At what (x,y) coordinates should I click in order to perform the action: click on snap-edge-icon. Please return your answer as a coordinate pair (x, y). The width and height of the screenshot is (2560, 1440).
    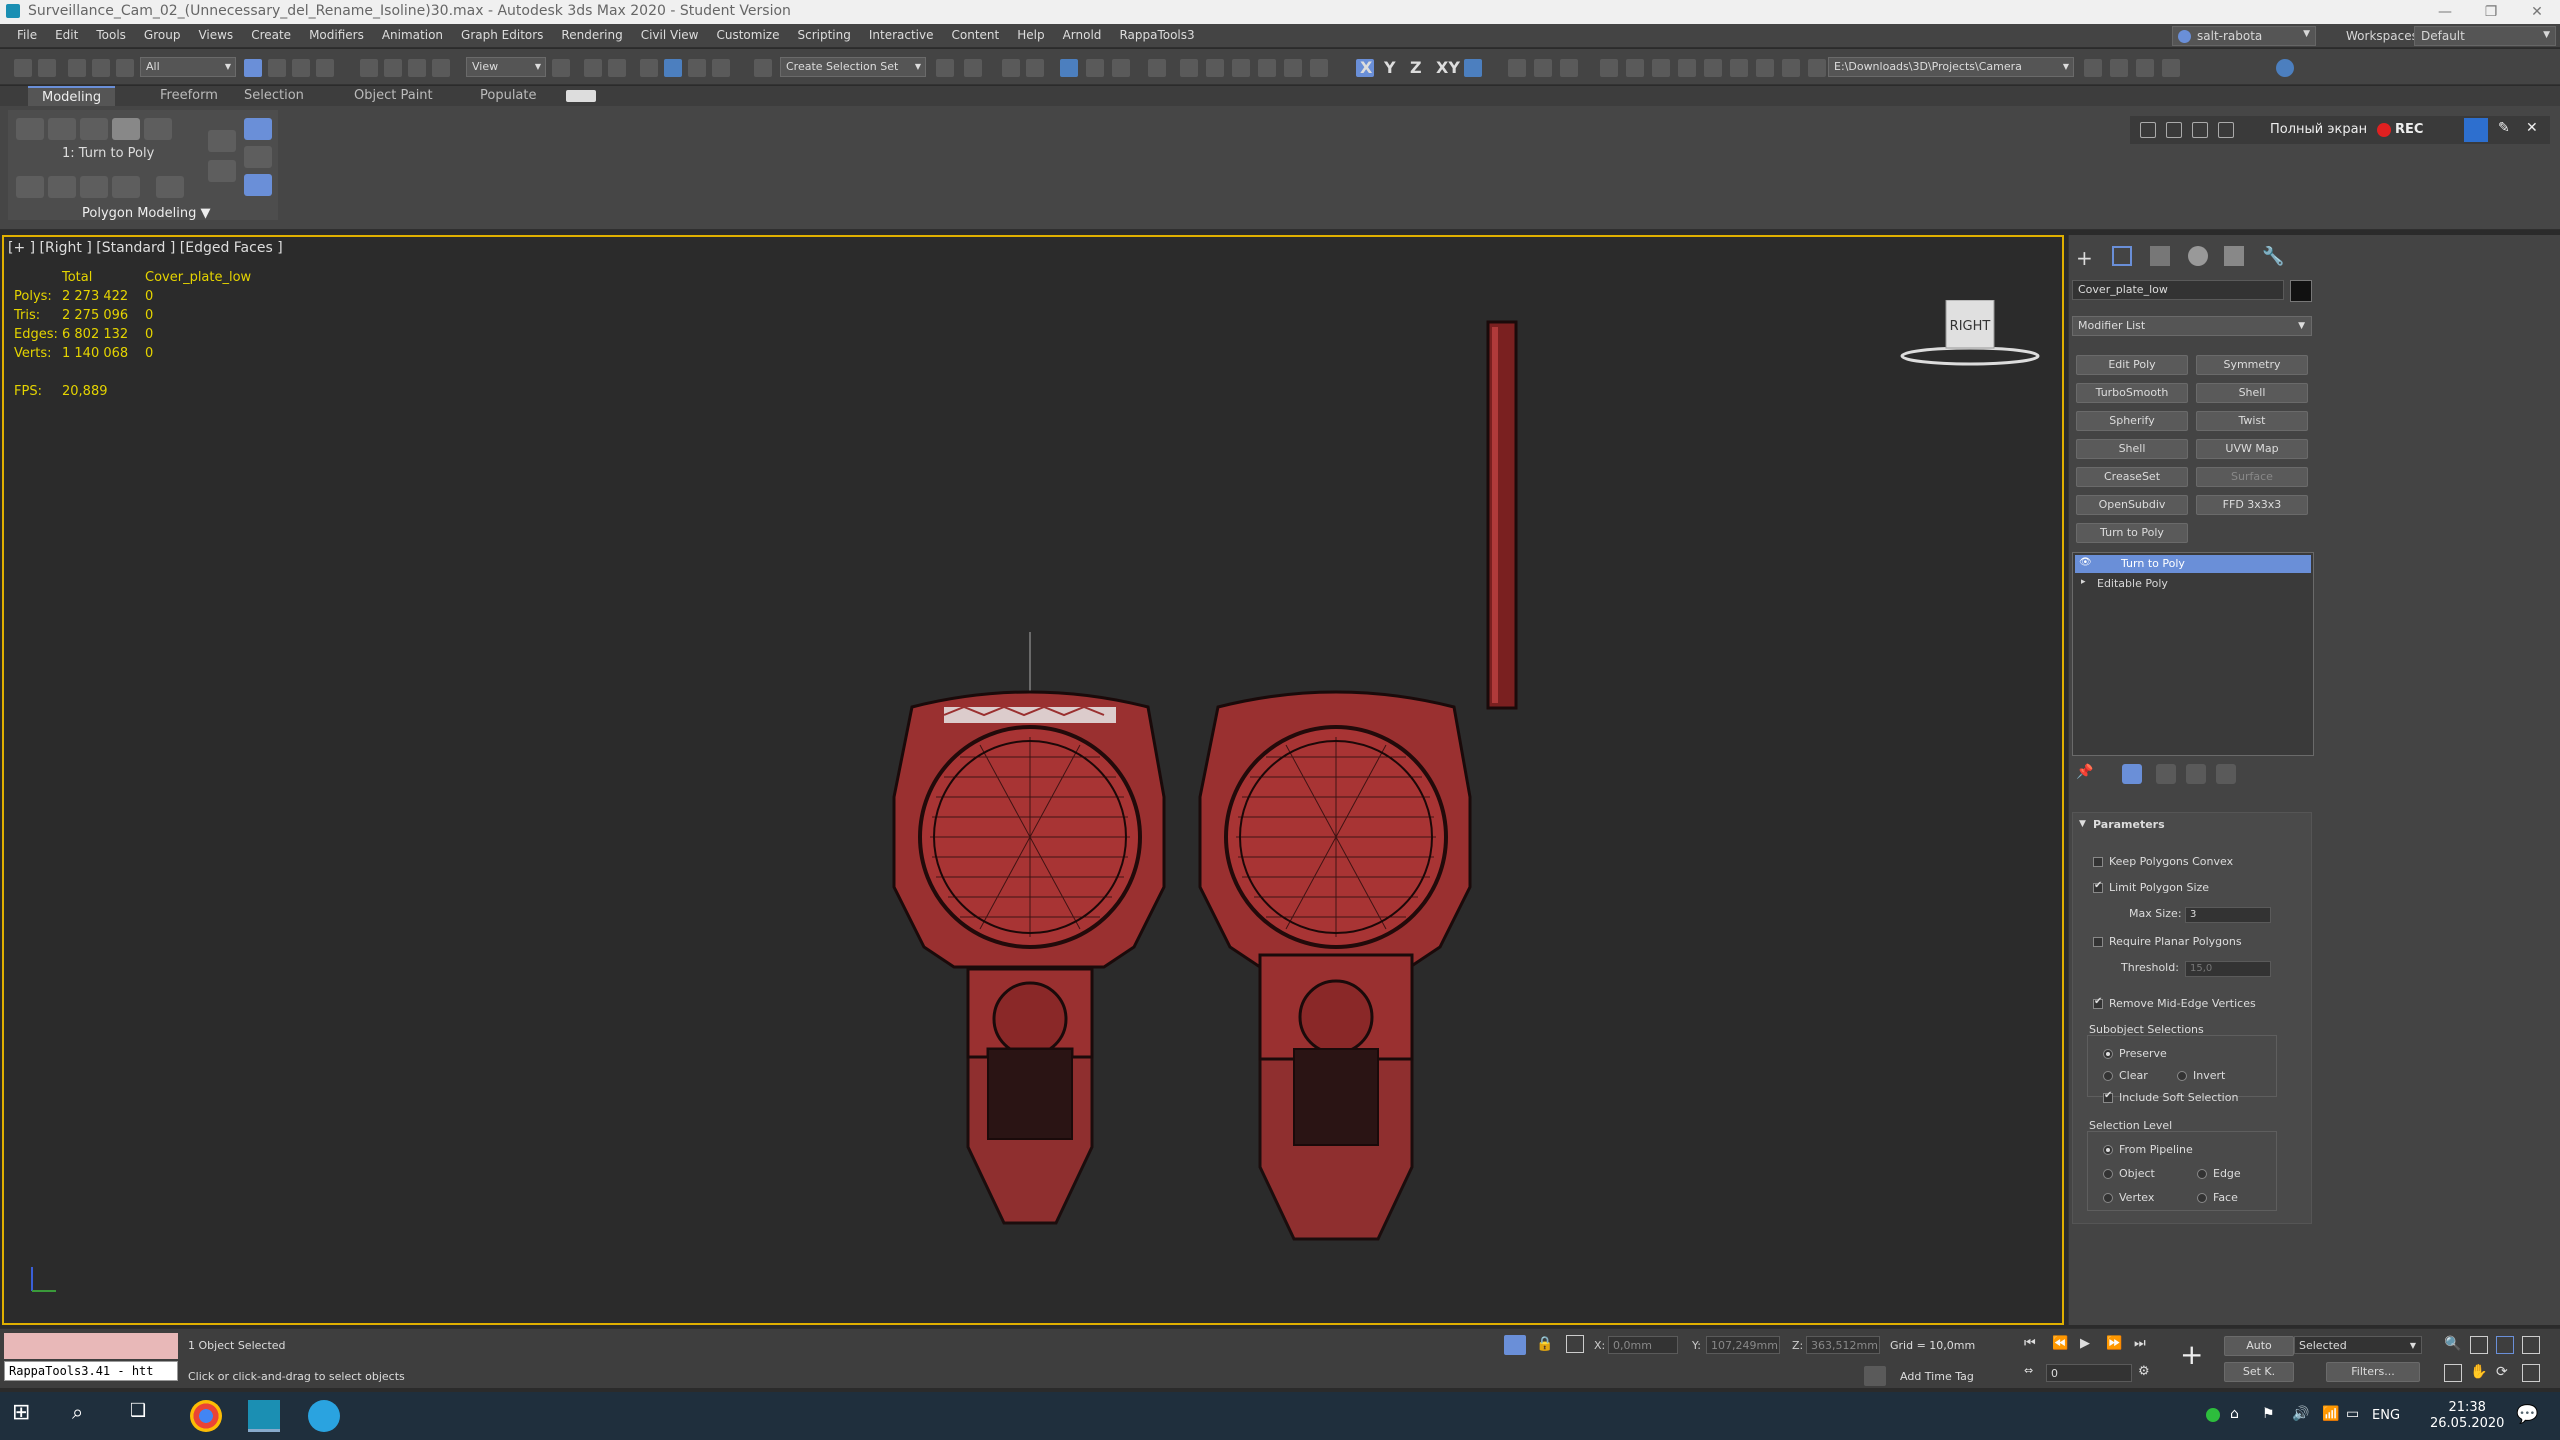
    Looking at the image, I should click on (1569, 68).